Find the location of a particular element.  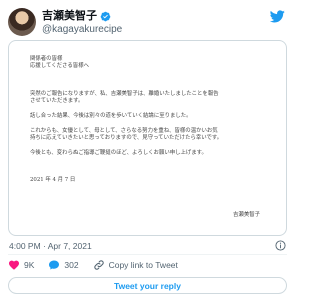

letter-signature: 吉瀬美智子 is located at coordinates (246, 215).